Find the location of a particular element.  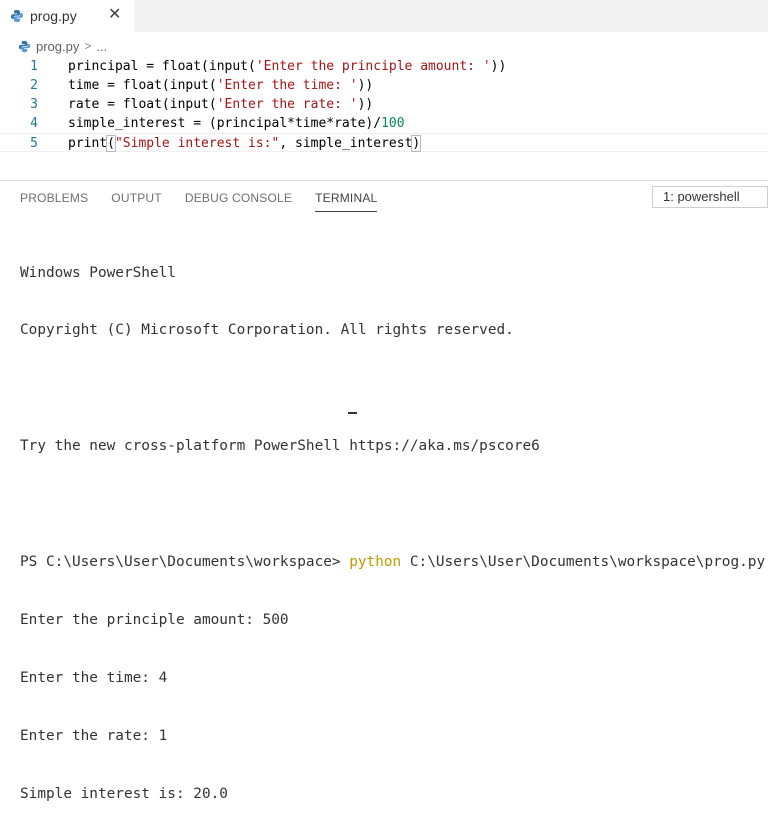

terminal-line: Simple interest is: 20.0 is located at coordinates (124, 793).